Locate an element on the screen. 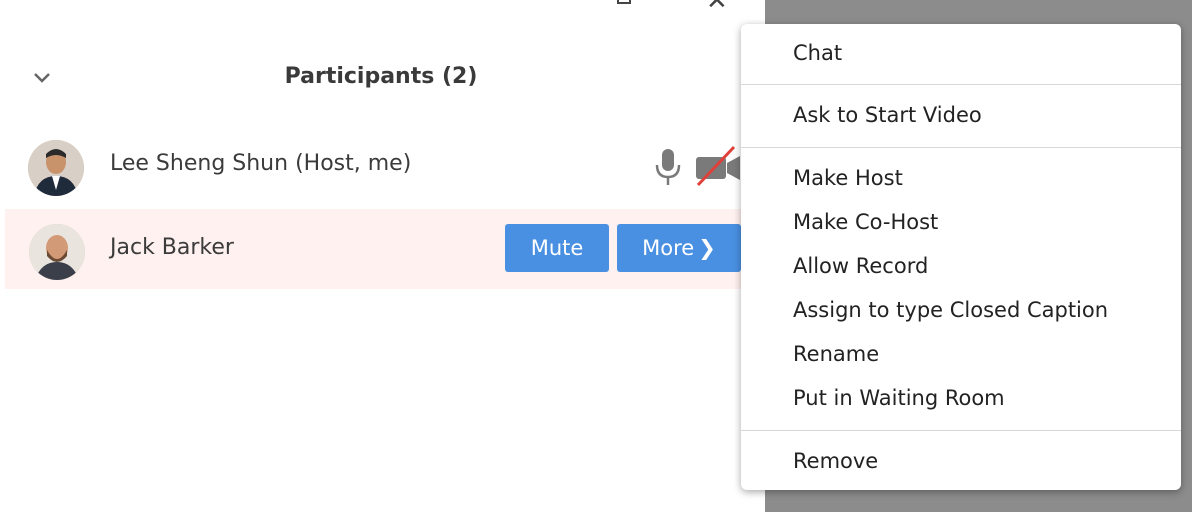  close-icon: ✕ is located at coordinates (717, 7).